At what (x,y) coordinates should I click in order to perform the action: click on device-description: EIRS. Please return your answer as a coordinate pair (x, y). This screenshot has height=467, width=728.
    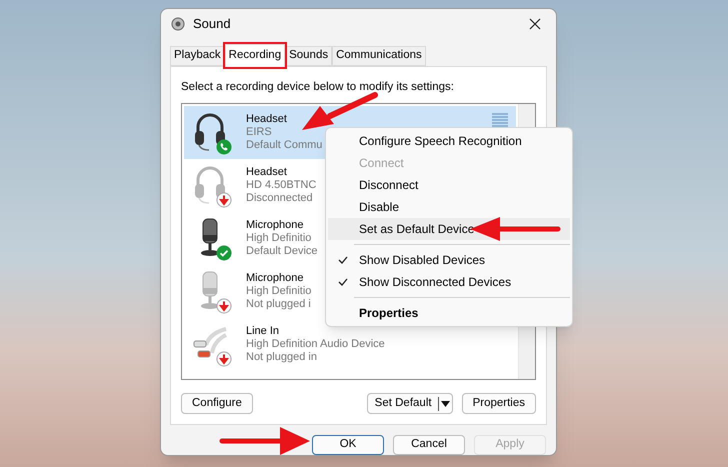
    Looking at the image, I should click on (259, 133).